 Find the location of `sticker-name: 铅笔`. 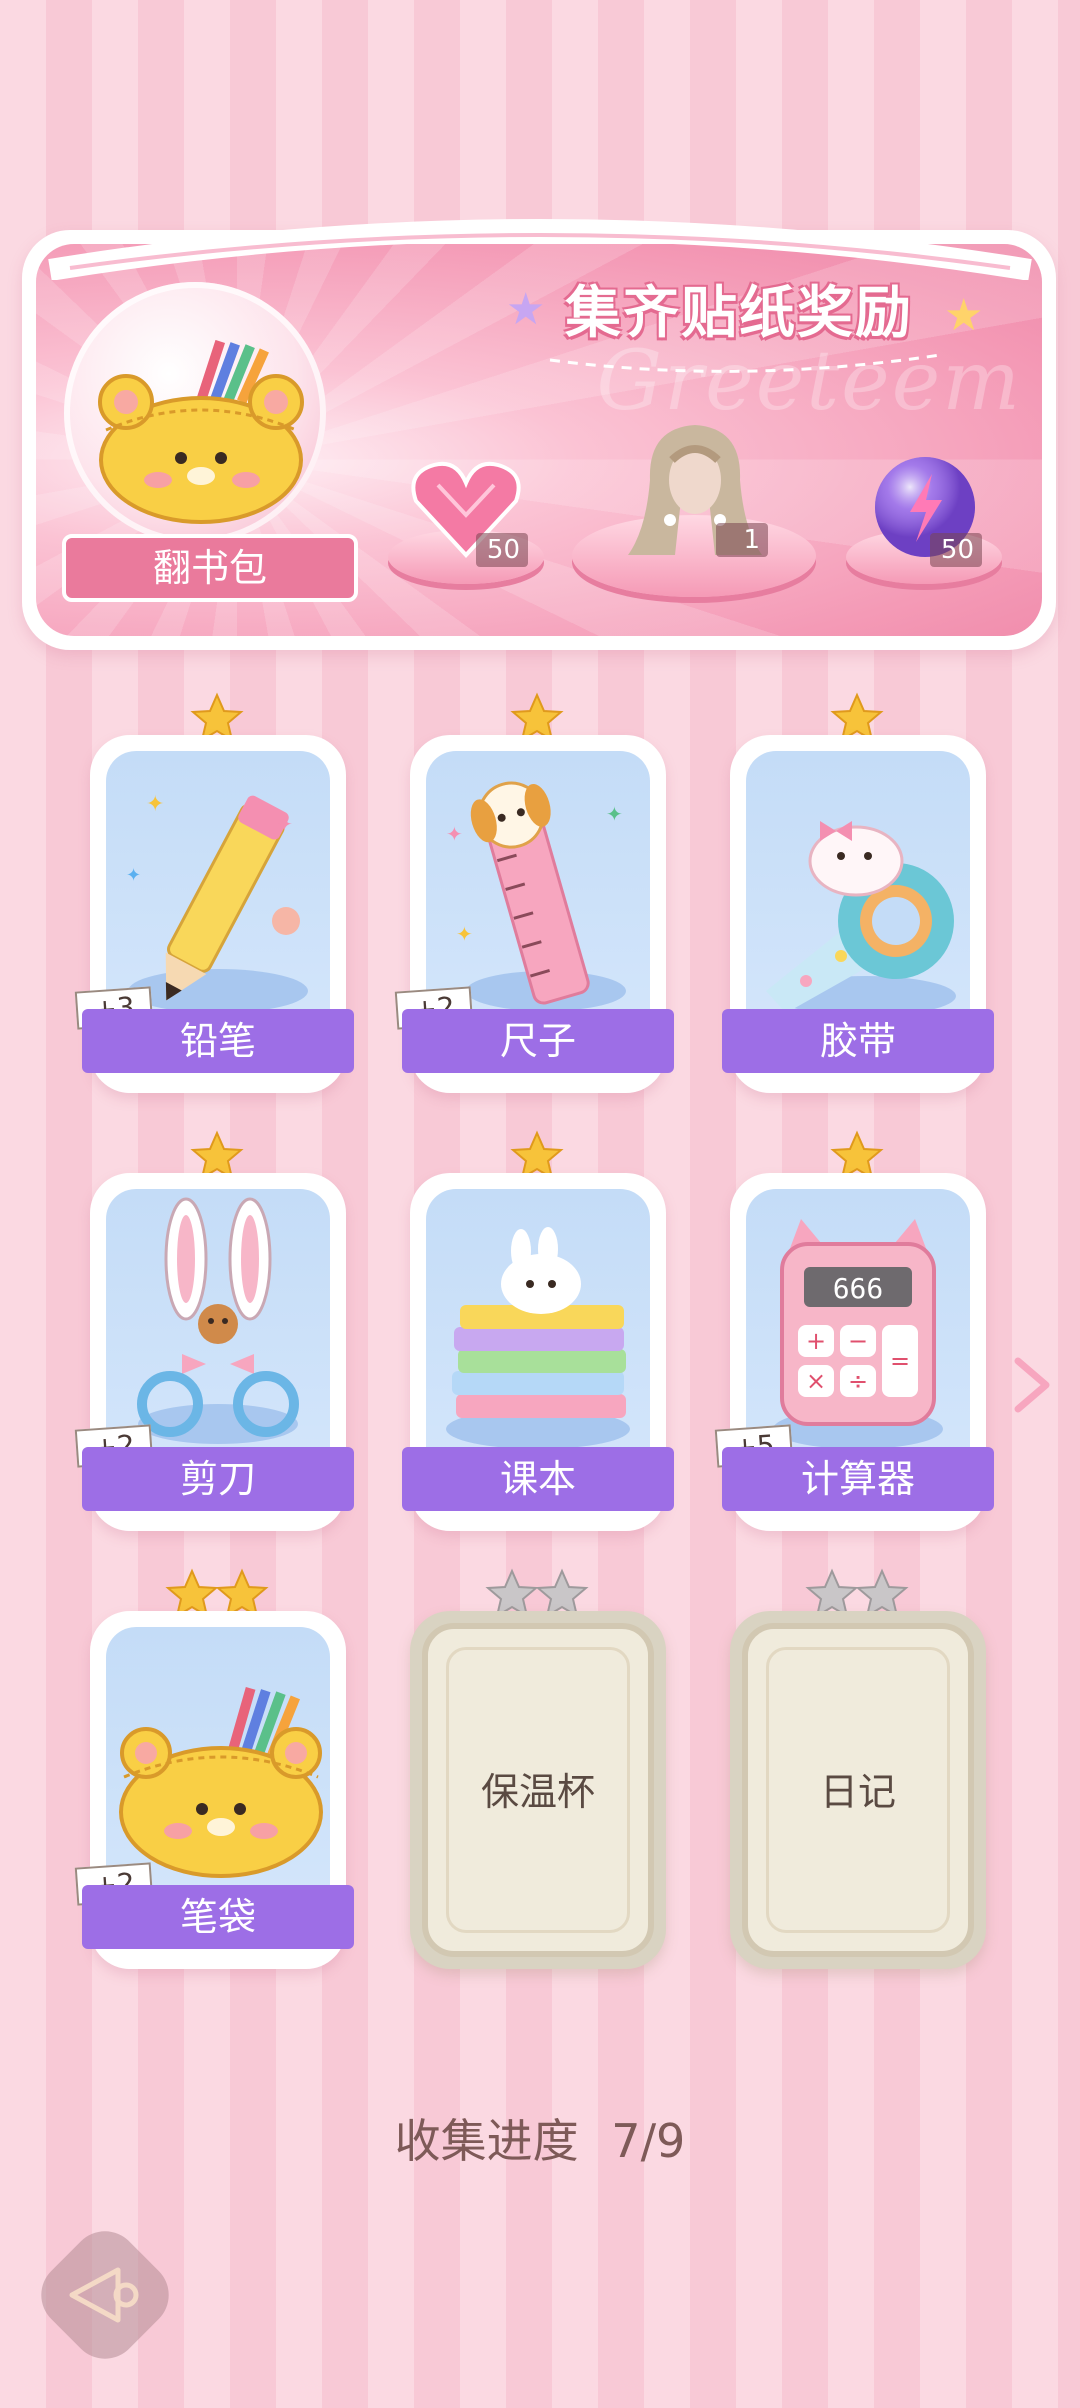

sticker-name: 铅笔 is located at coordinates (218, 1041).